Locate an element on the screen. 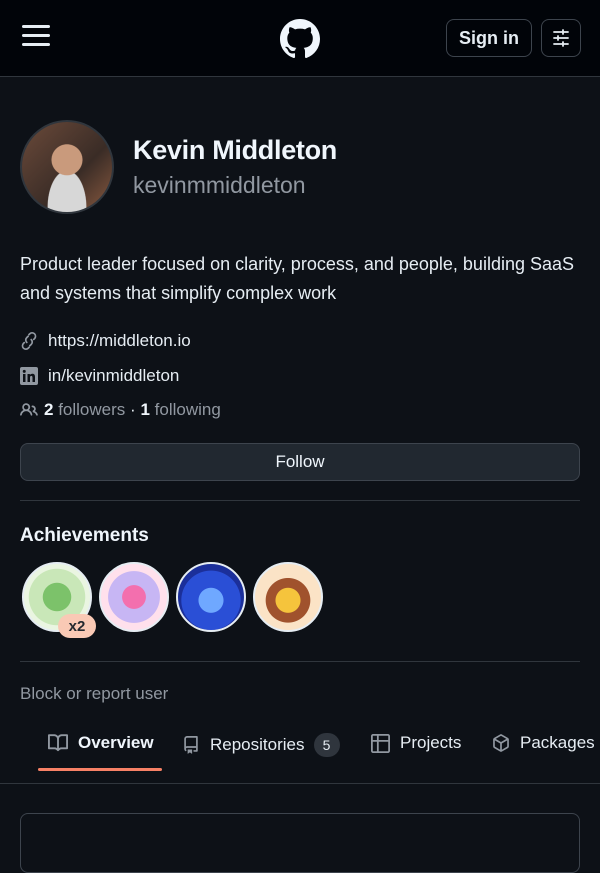  tab-repositories: Repositories 5 is located at coordinates (261, 745).